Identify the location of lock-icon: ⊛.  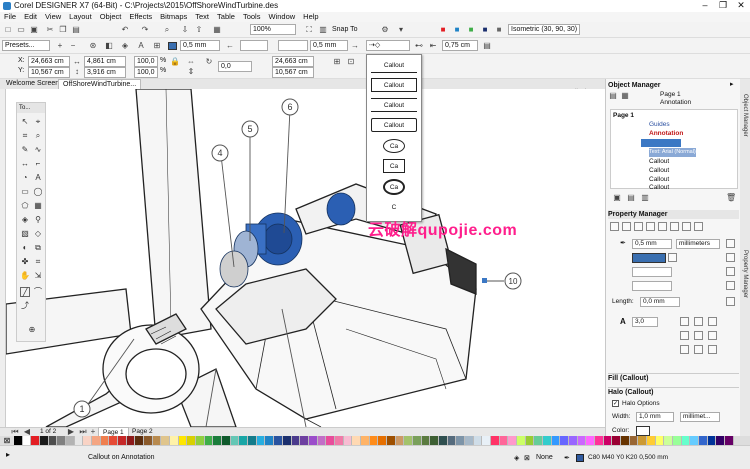
(93, 46).